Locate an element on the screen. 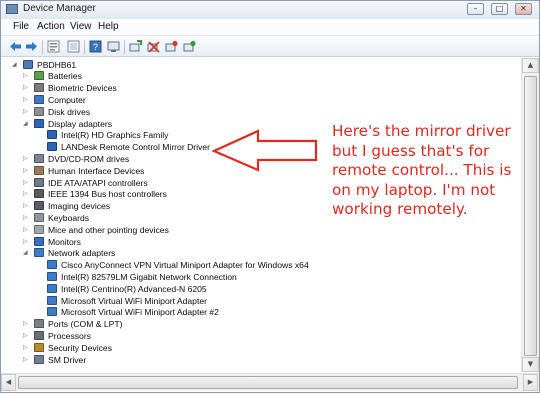 This screenshot has height=394, width=540. annotation-line: working remotely. is located at coordinates (400, 209).